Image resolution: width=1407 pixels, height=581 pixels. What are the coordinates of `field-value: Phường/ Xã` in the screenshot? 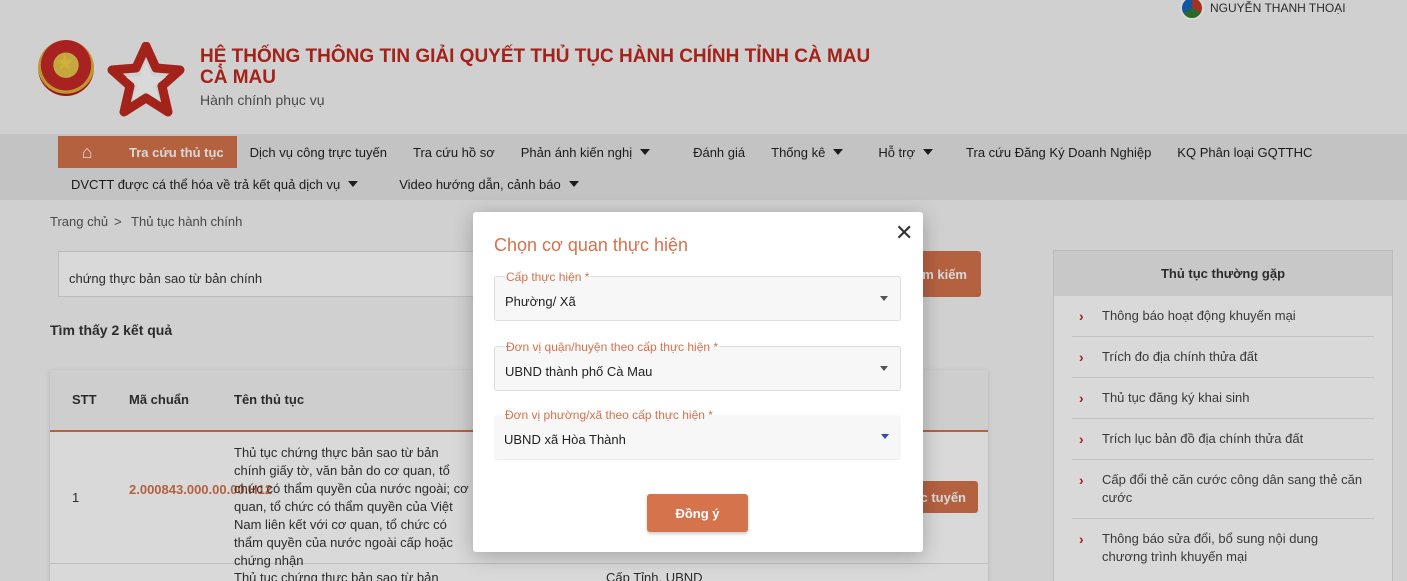 It's located at (540, 301).